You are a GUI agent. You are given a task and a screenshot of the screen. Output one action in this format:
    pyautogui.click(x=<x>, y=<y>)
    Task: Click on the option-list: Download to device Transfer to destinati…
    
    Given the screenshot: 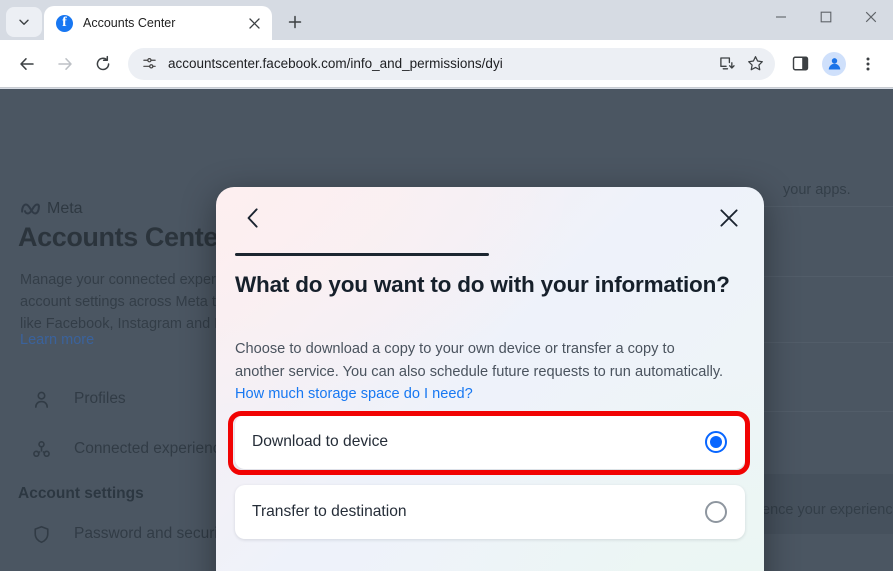 What is the action you would take?
    pyautogui.click(x=490, y=485)
    